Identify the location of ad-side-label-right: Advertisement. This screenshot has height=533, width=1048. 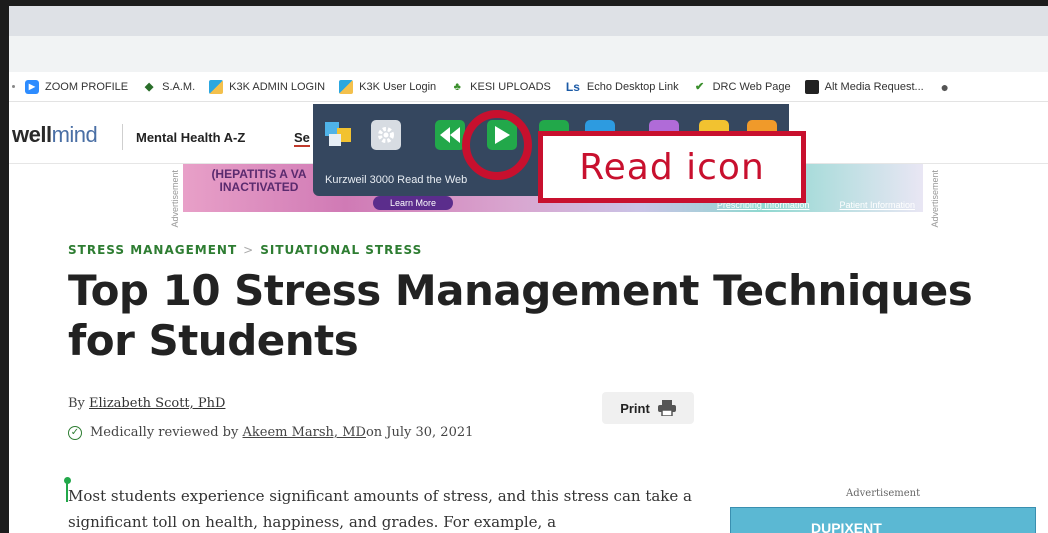
(935, 199).